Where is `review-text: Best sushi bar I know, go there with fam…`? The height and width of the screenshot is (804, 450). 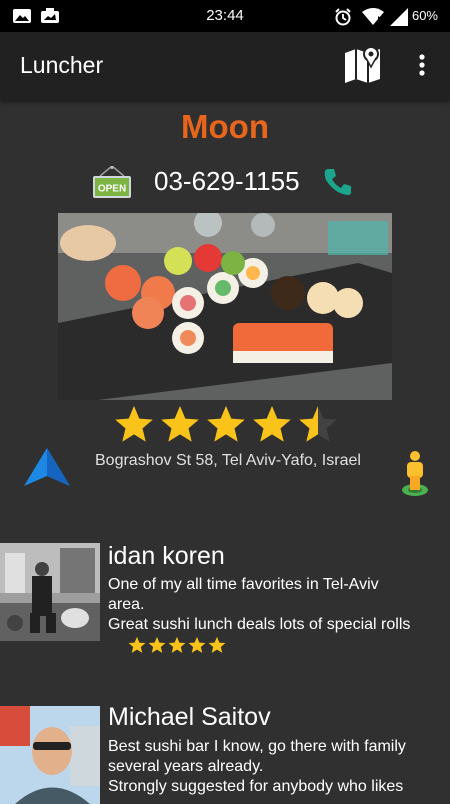
review-text: Best sushi bar I know, go there with fam… is located at coordinates (257, 766).